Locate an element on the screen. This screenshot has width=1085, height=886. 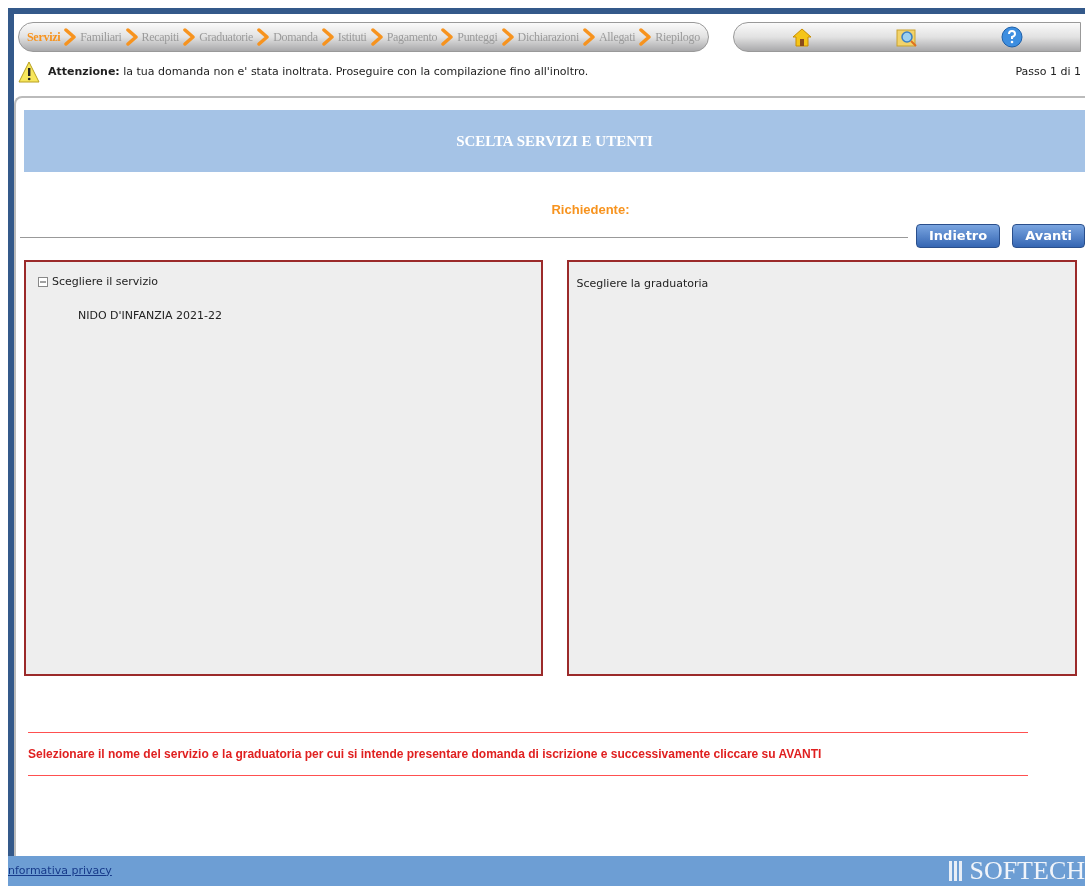
home-icon is located at coordinates (801, 37).